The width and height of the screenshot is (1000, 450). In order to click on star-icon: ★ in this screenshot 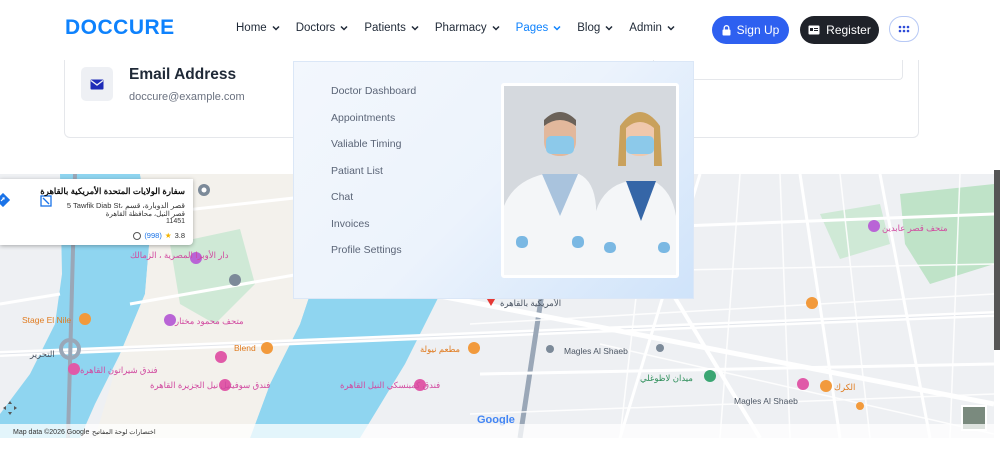, I will do `click(168, 235)`.